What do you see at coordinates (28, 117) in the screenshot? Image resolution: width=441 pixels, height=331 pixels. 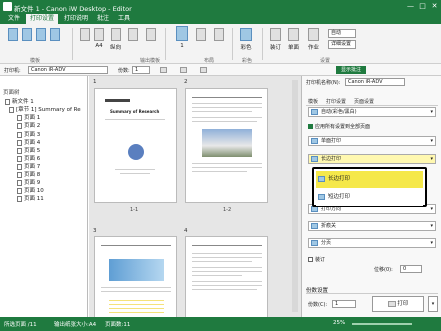 I see `tree-page-1: 页面 1` at bounding box center [28, 117].